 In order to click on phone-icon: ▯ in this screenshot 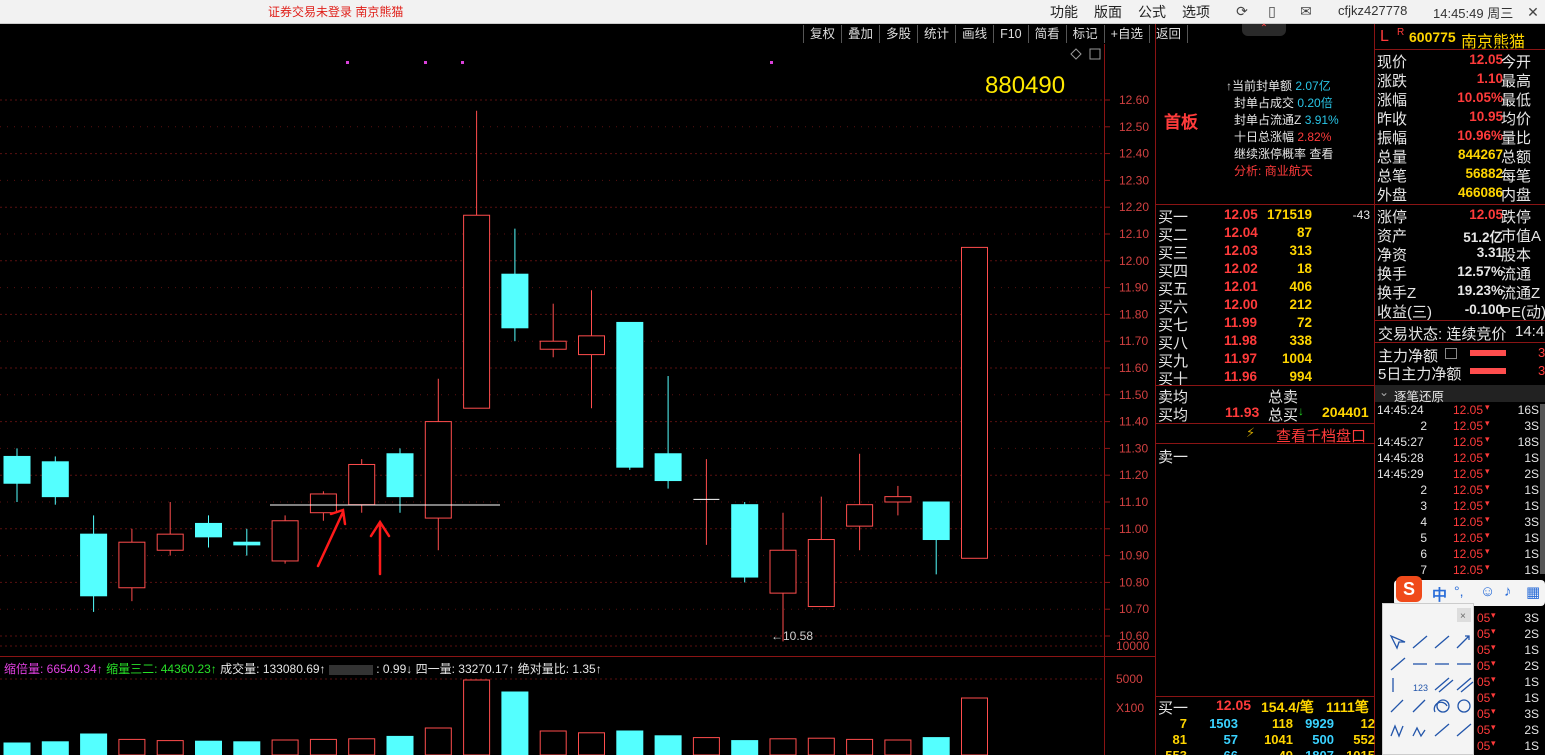, I will do `click(1272, 11)`.